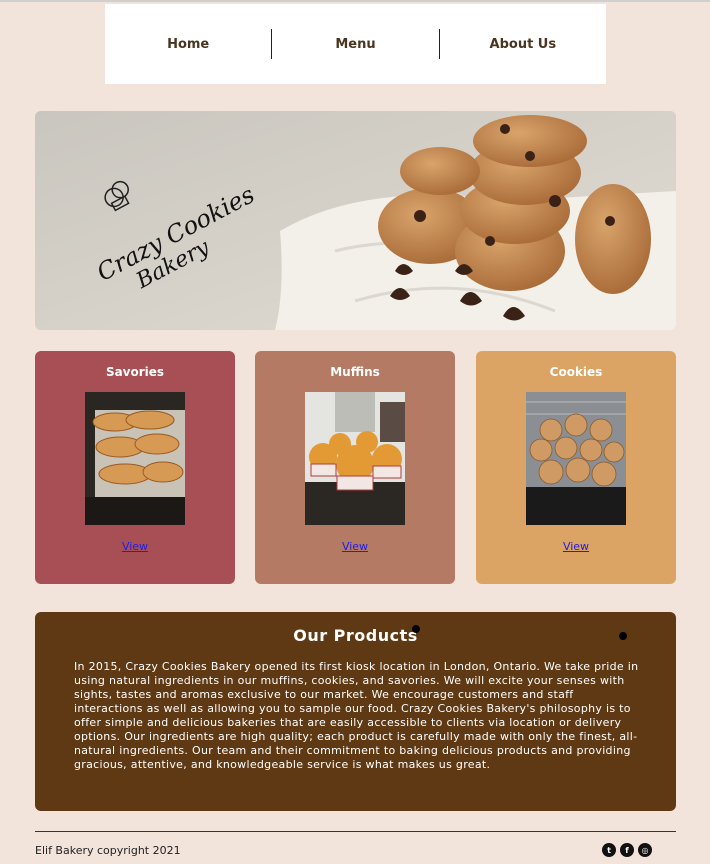  What do you see at coordinates (609, 850) in the screenshot?
I see `twitter-icon: t` at bounding box center [609, 850].